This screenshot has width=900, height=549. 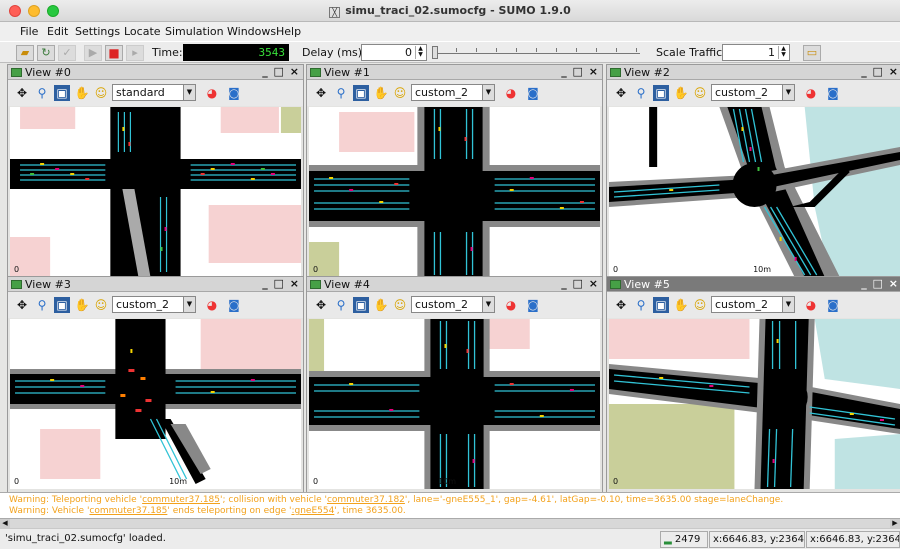 I want to click on delay-spinner: ▲ ▼, so click(x=420, y=52).